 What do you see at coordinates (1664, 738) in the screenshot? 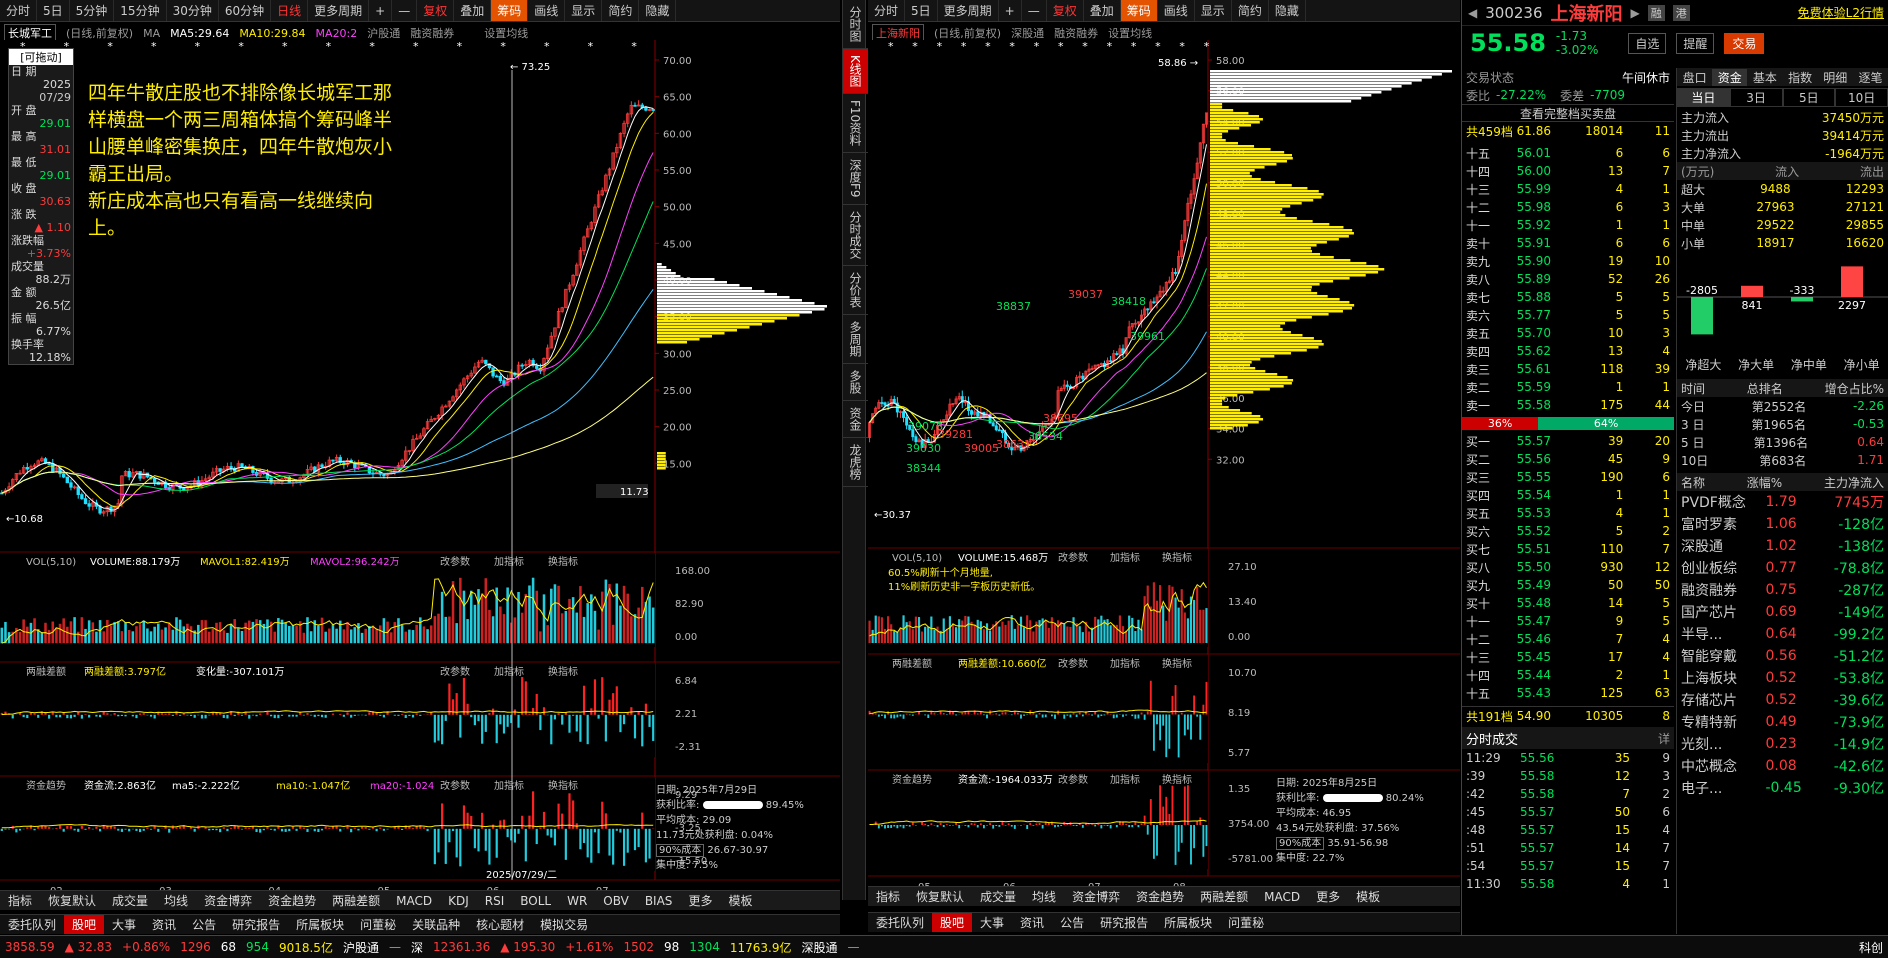
I see `ticks-more: 详` at bounding box center [1664, 738].